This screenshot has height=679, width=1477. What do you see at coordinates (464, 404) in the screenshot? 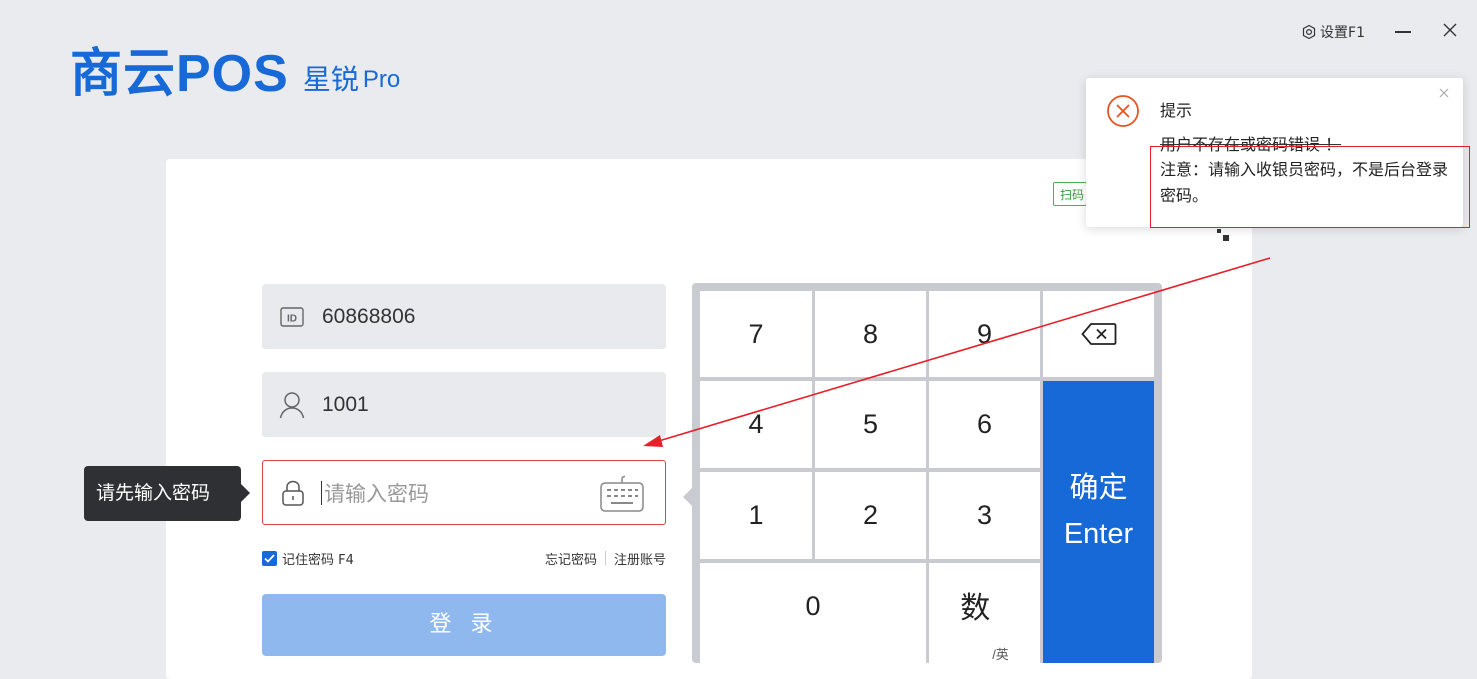
I see `username-field: 1001` at bounding box center [464, 404].